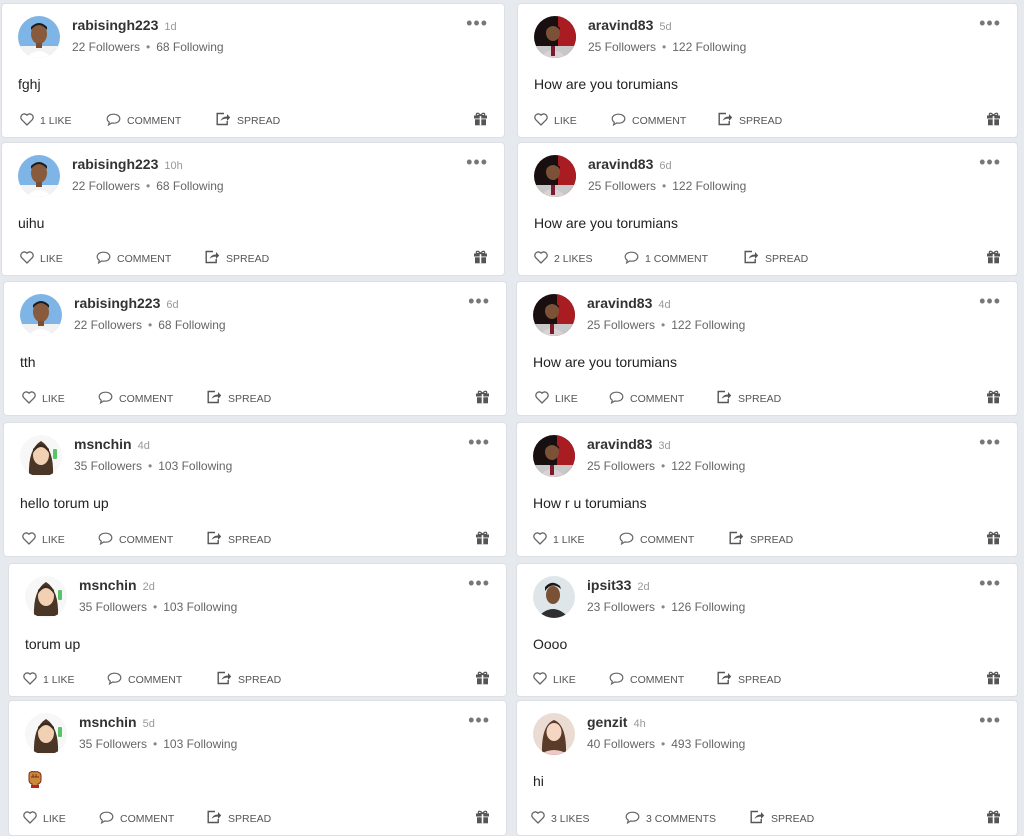 The width and height of the screenshot is (1024, 836). Describe the element at coordinates (621, 744) in the screenshot. I see `followers-count: 40 Followers` at that location.